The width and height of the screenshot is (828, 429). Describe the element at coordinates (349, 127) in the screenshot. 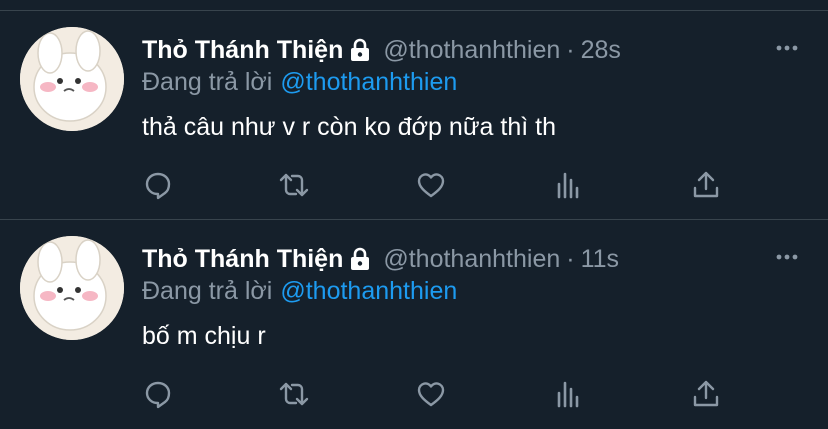

I see `tweet-text: thả câu như v r còn ko đớp nữa thì th` at that location.